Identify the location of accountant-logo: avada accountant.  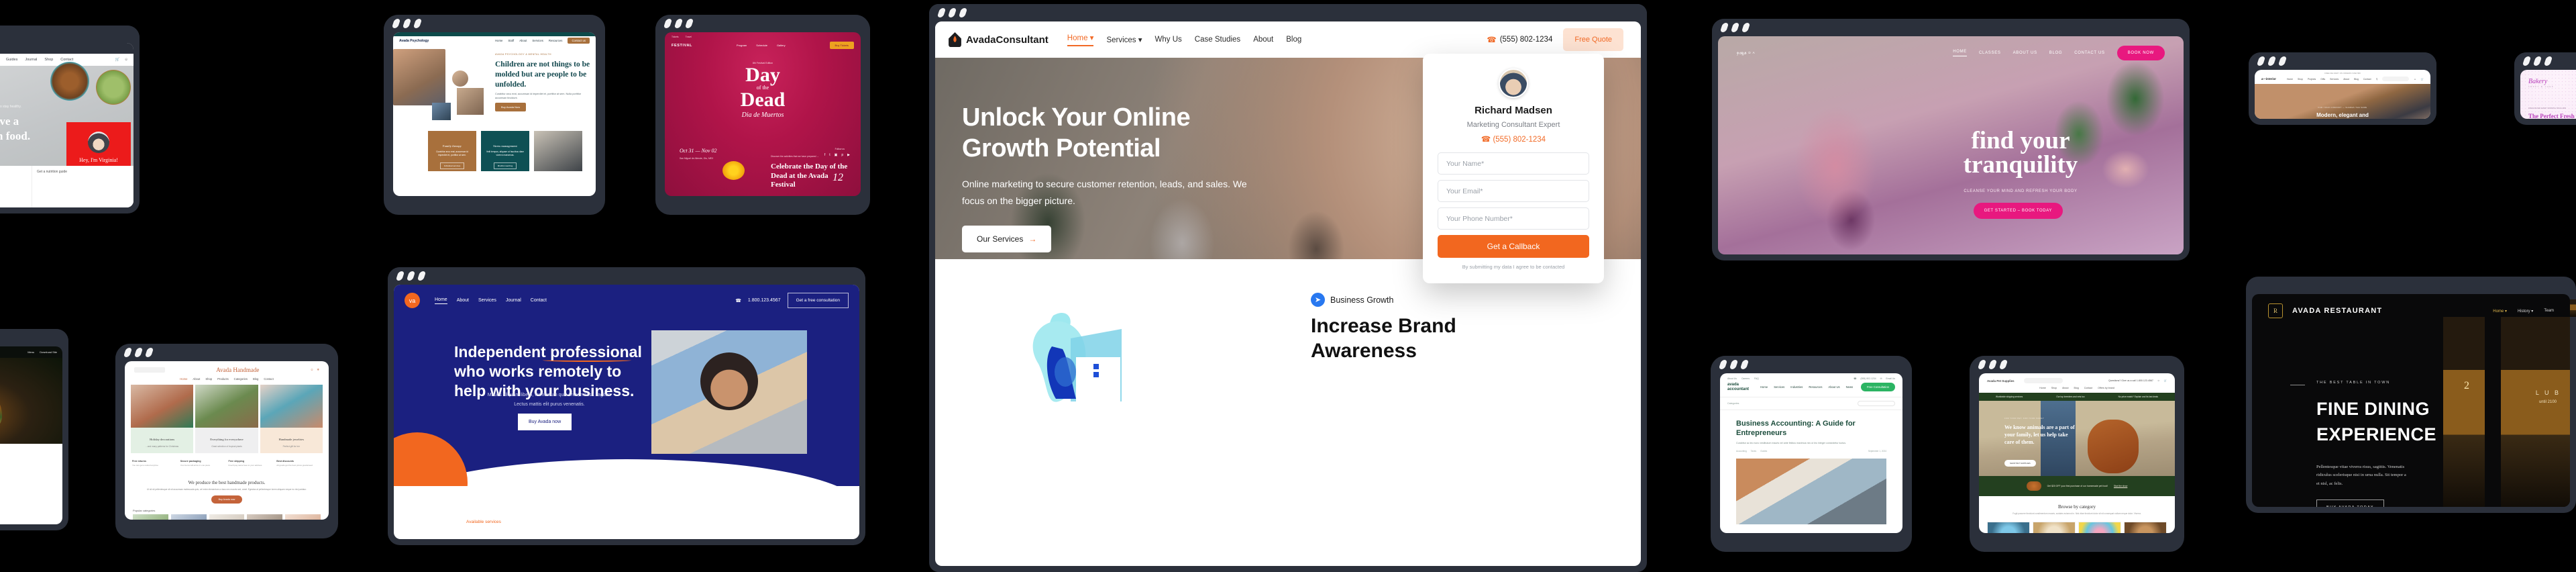
(1738, 387).